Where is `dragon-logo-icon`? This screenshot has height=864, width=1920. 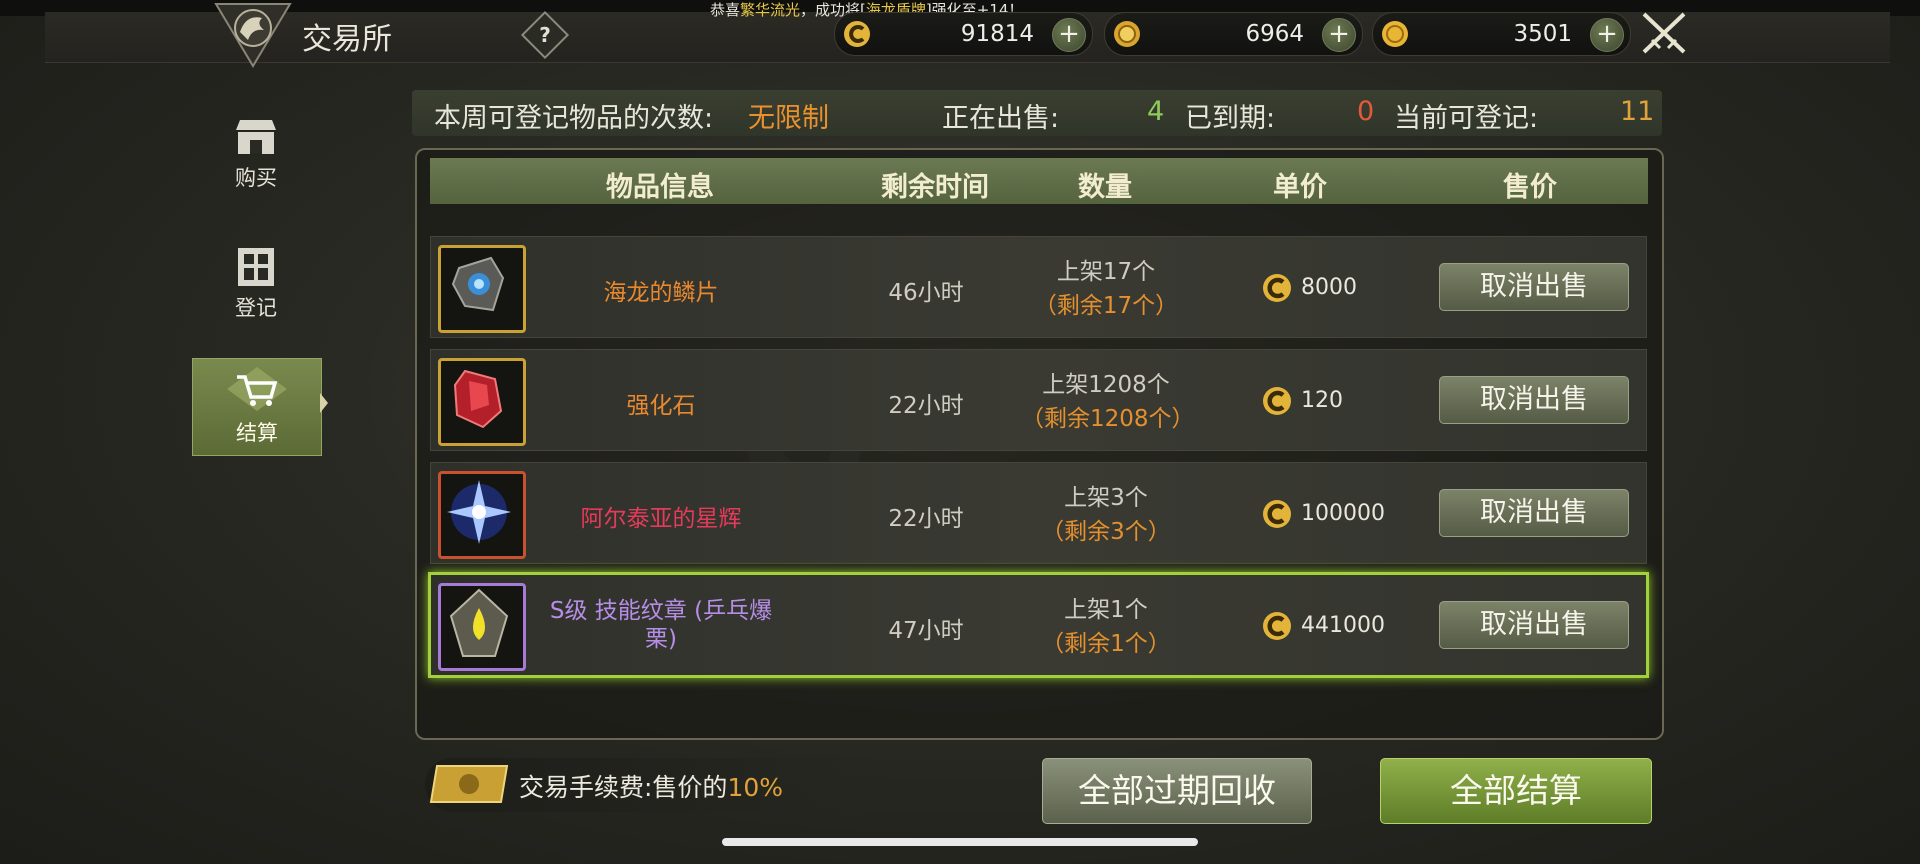 dragon-logo-icon is located at coordinates (253, 35).